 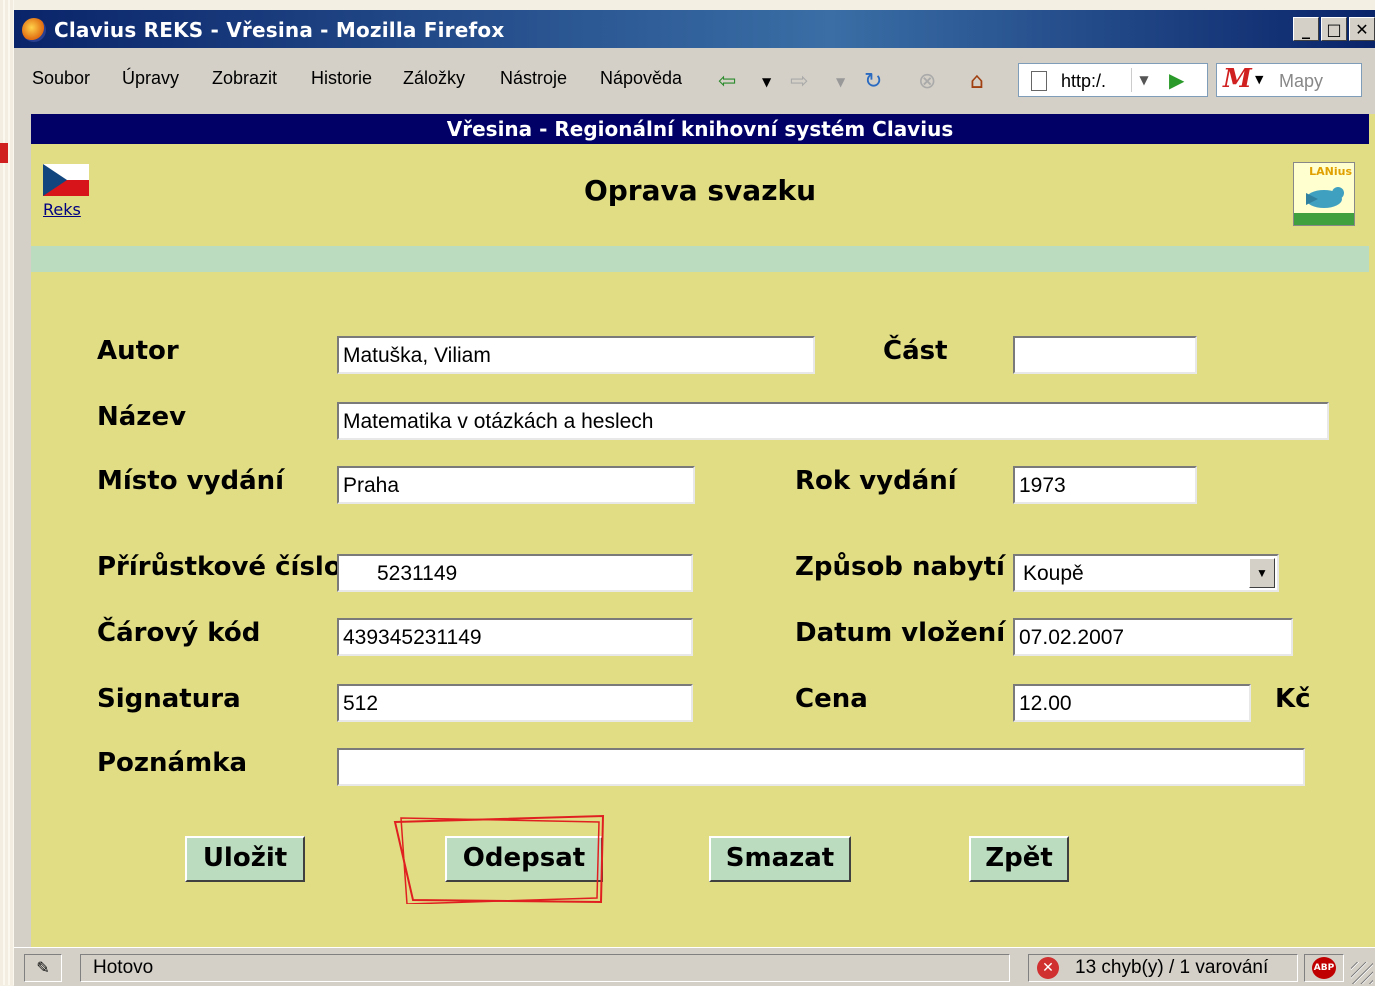 I want to click on signatura-label: Signatura, so click(x=169, y=699).